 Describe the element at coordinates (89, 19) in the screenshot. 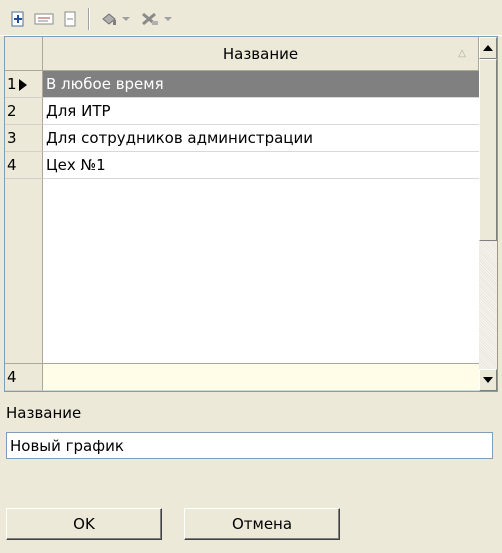

I see `toolbar-separator` at that location.